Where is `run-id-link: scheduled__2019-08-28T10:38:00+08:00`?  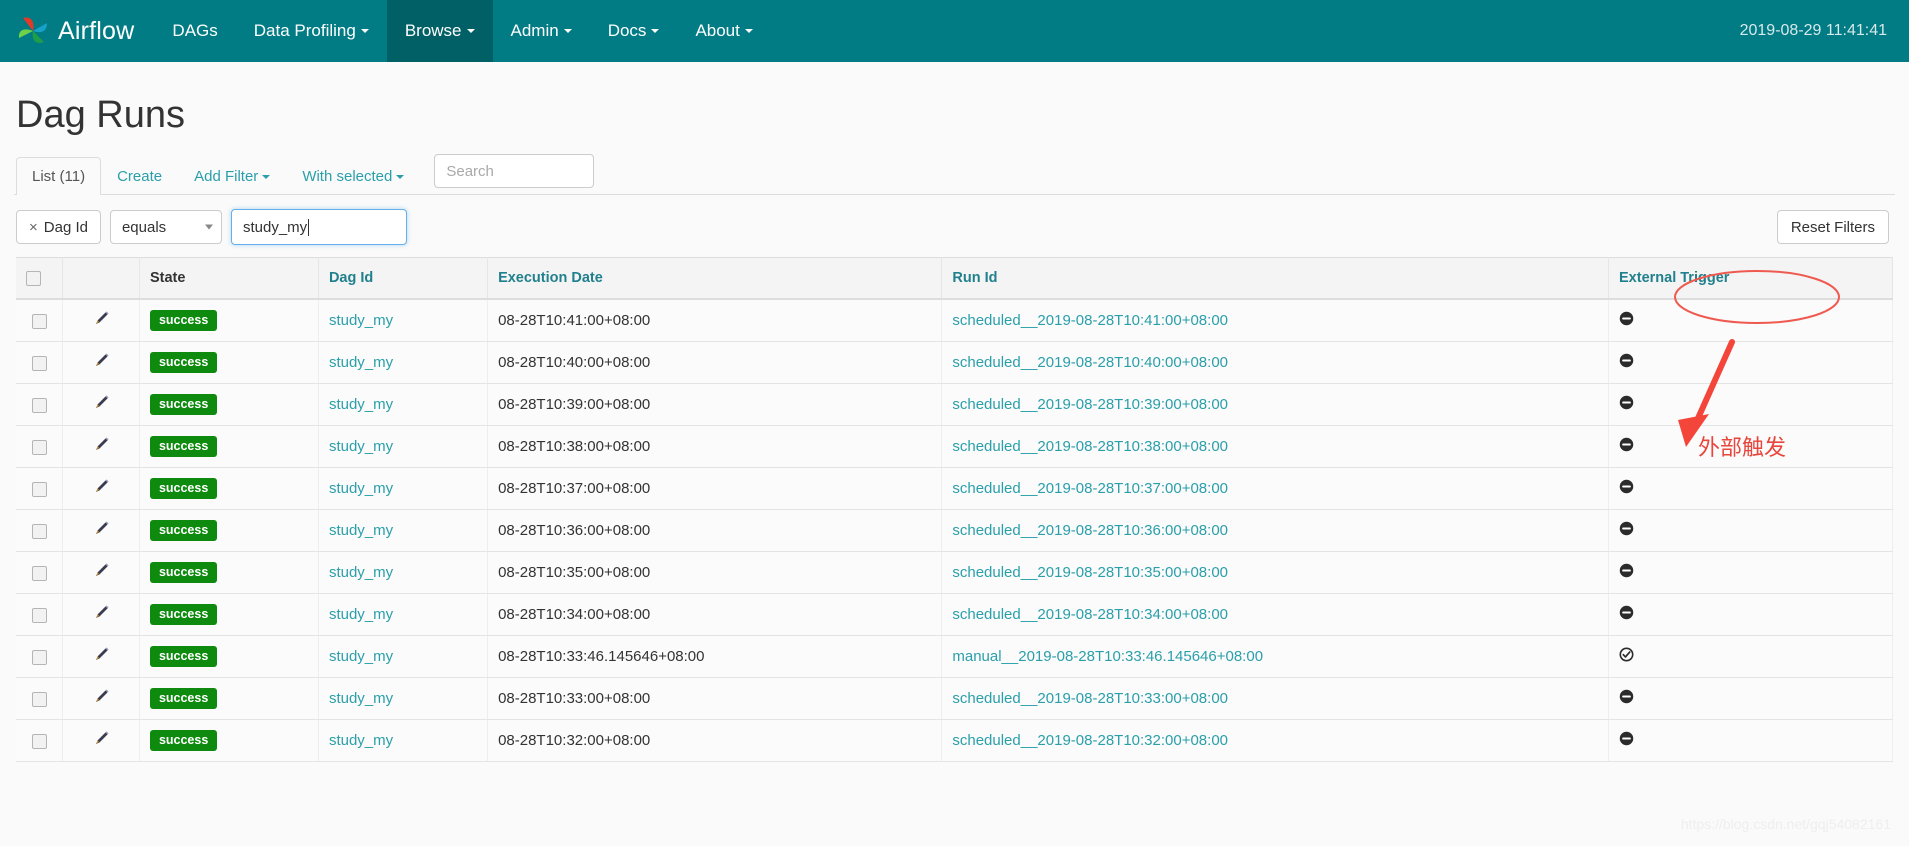
run-id-link: scheduled__2019-08-28T10:38:00+08:00 is located at coordinates (1090, 446).